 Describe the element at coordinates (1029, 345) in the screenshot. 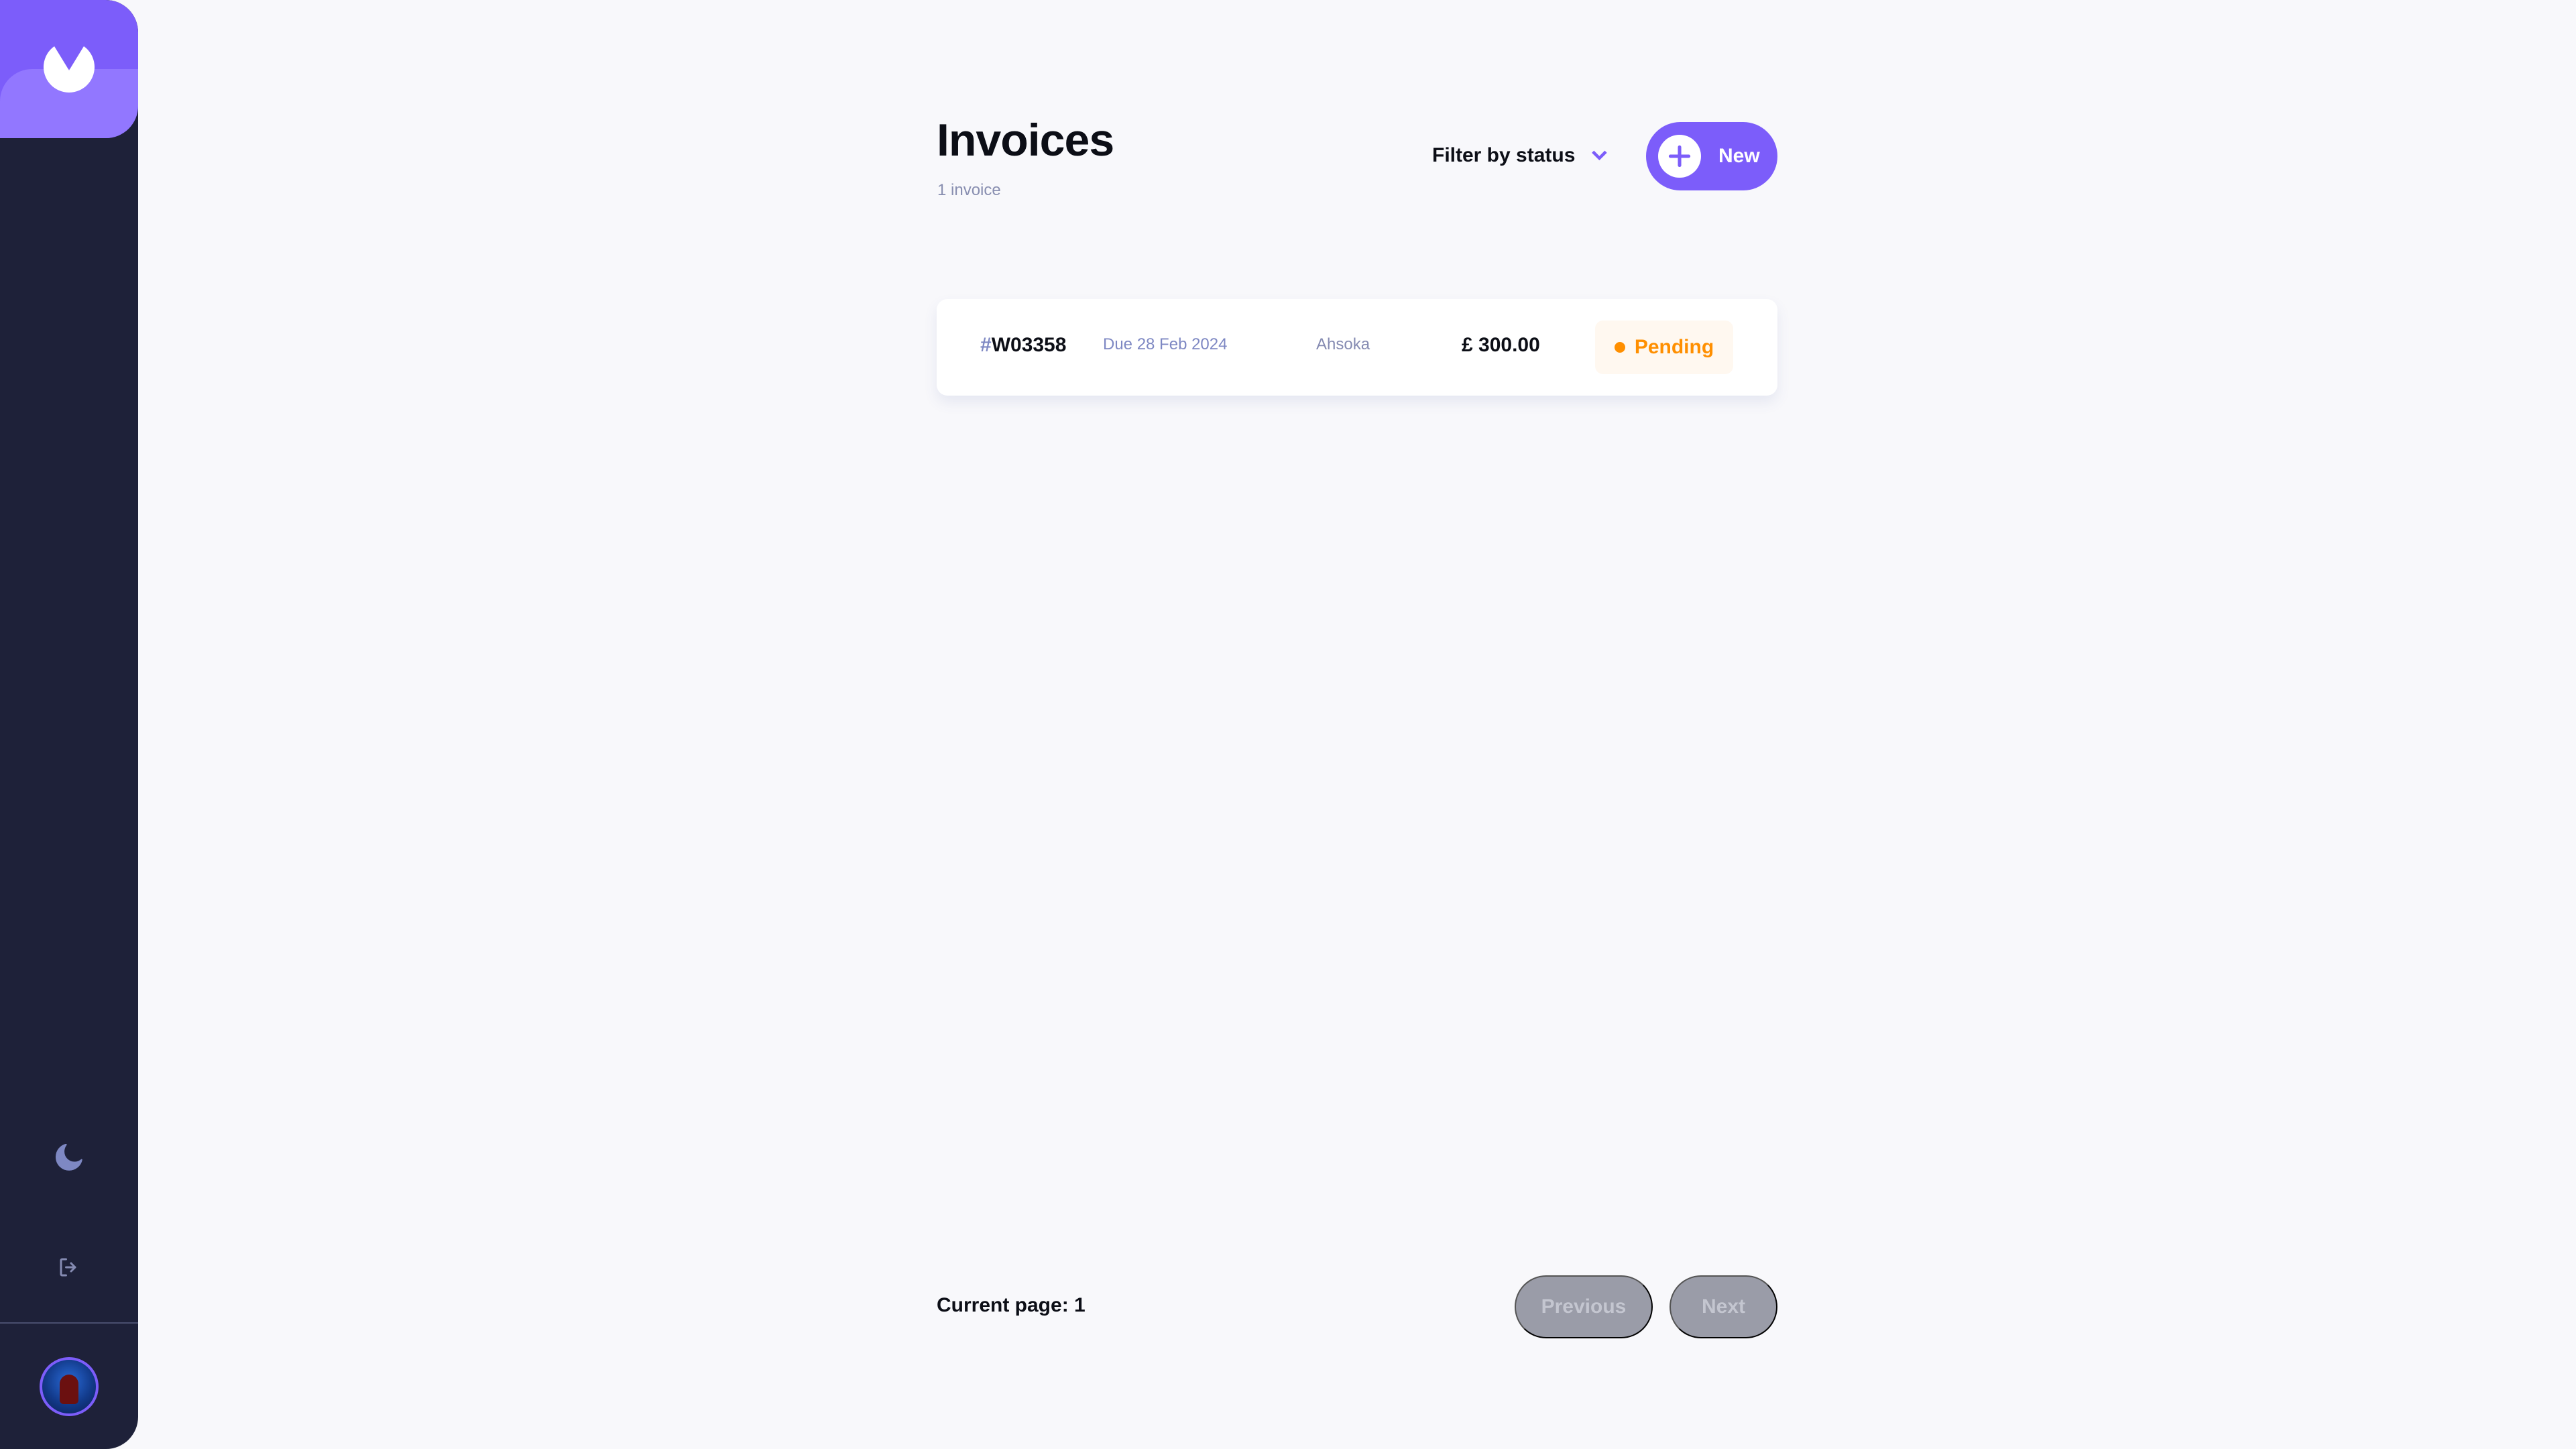

I see `invoice-id-value: W03358` at that location.